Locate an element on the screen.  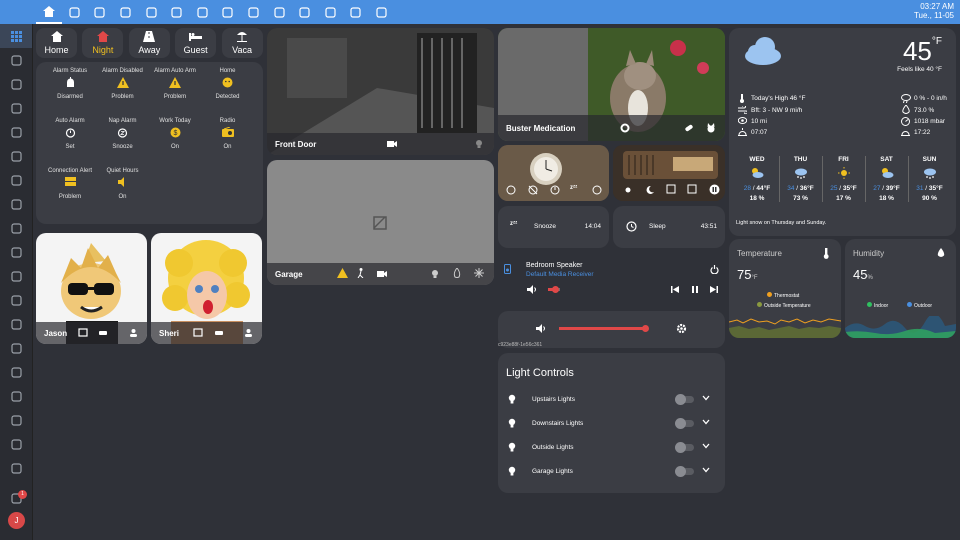
humidity-card: Humidity 45% Indoor Outdoor is located at coordinates (900, 288).